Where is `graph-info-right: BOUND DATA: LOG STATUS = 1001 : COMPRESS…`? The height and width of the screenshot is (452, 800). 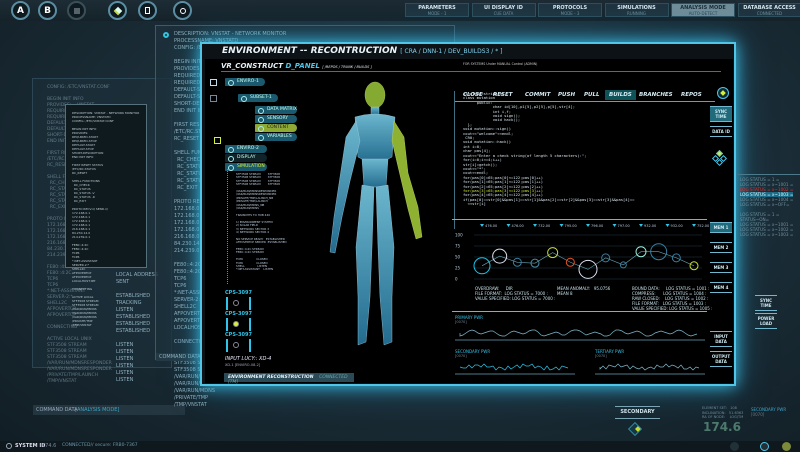
graph-info-right: BOUND DATA: LOG STATUS = 1001 : COMPRESS… is located at coordinates (672, 298).